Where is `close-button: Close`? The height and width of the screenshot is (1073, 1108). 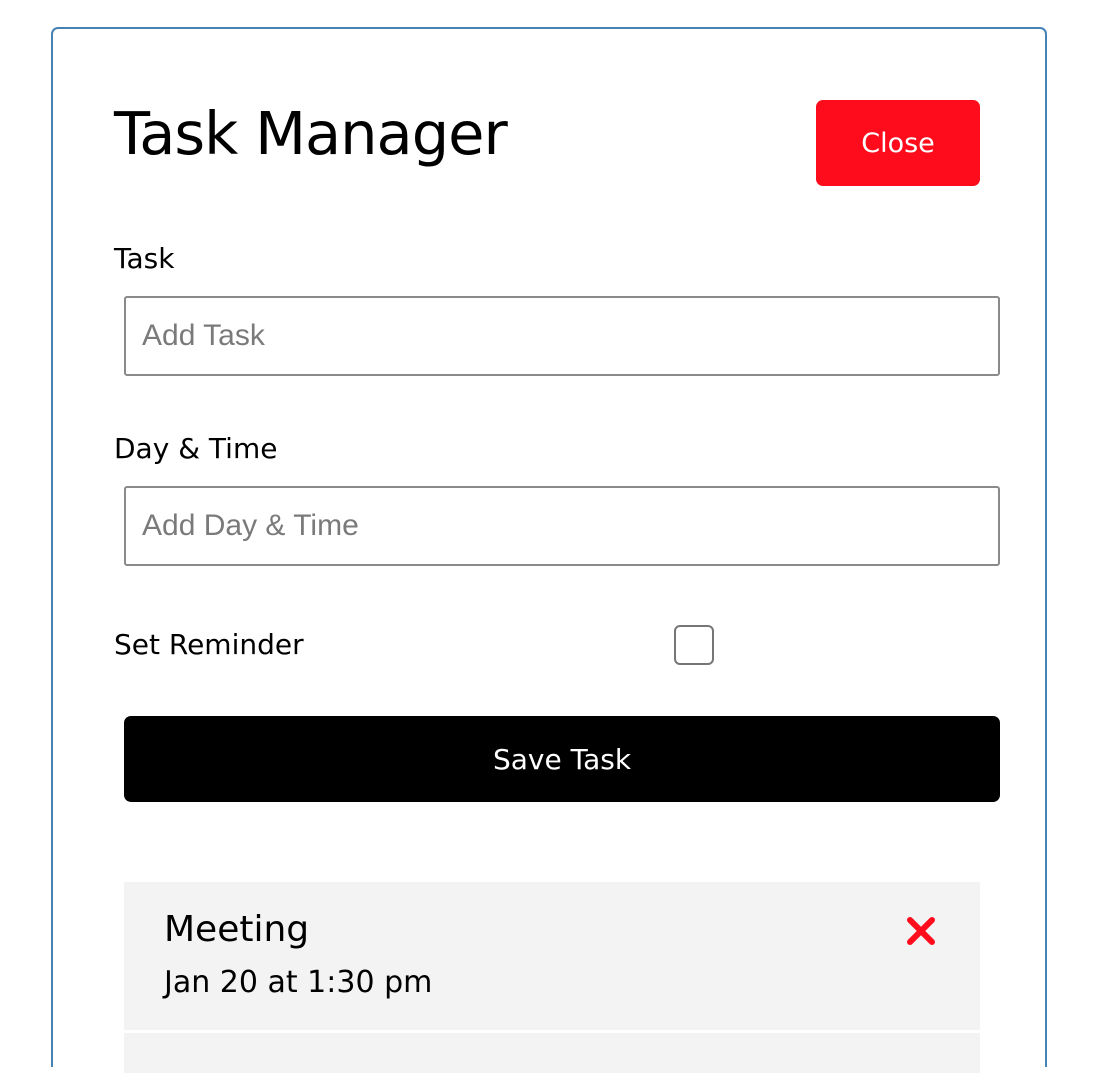 close-button: Close is located at coordinates (898, 143).